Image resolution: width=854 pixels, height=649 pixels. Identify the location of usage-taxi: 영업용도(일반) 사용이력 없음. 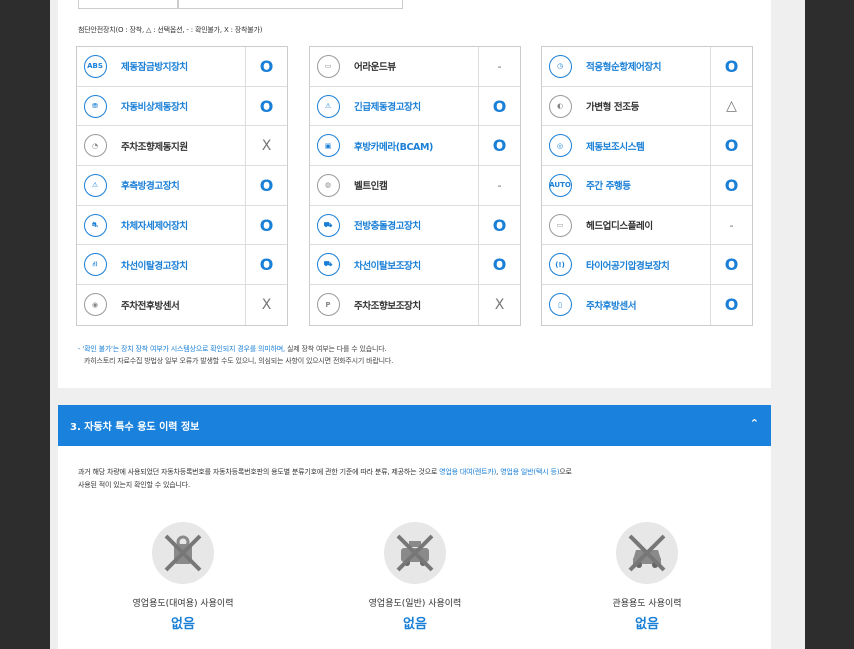
(415, 577).